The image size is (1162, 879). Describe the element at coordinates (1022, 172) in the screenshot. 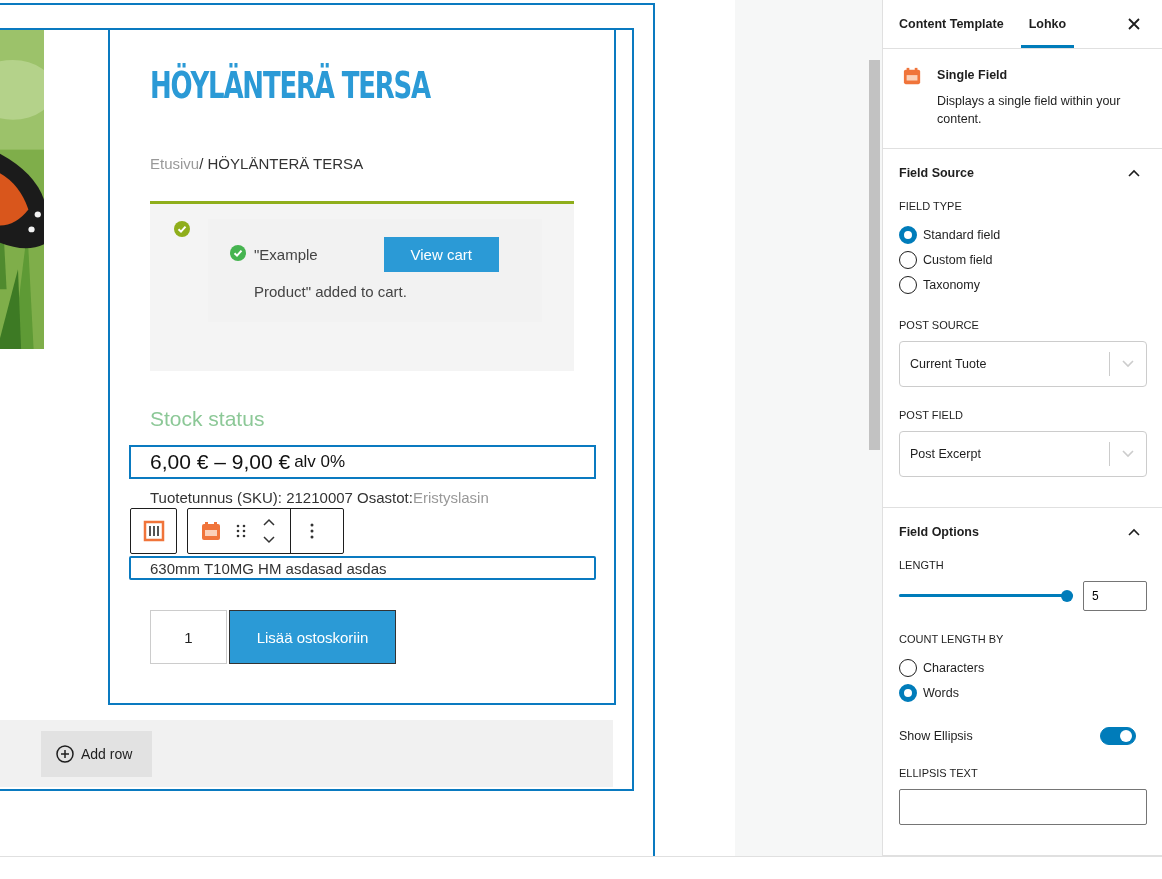

I see `panel-header: Field Source` at that location.